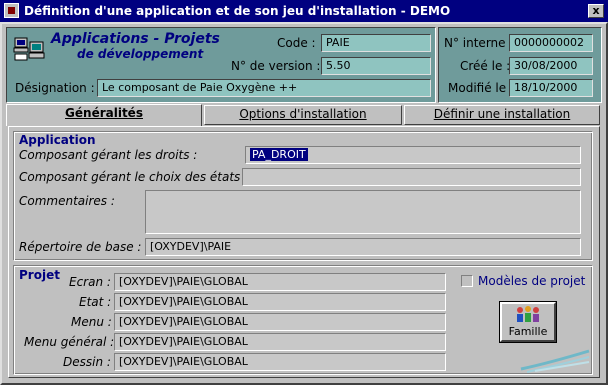  What do you see at coordinates (67, 201) in the screenshot?
I see `comments-label: Commentaires :` at bounding box center [67, 201].